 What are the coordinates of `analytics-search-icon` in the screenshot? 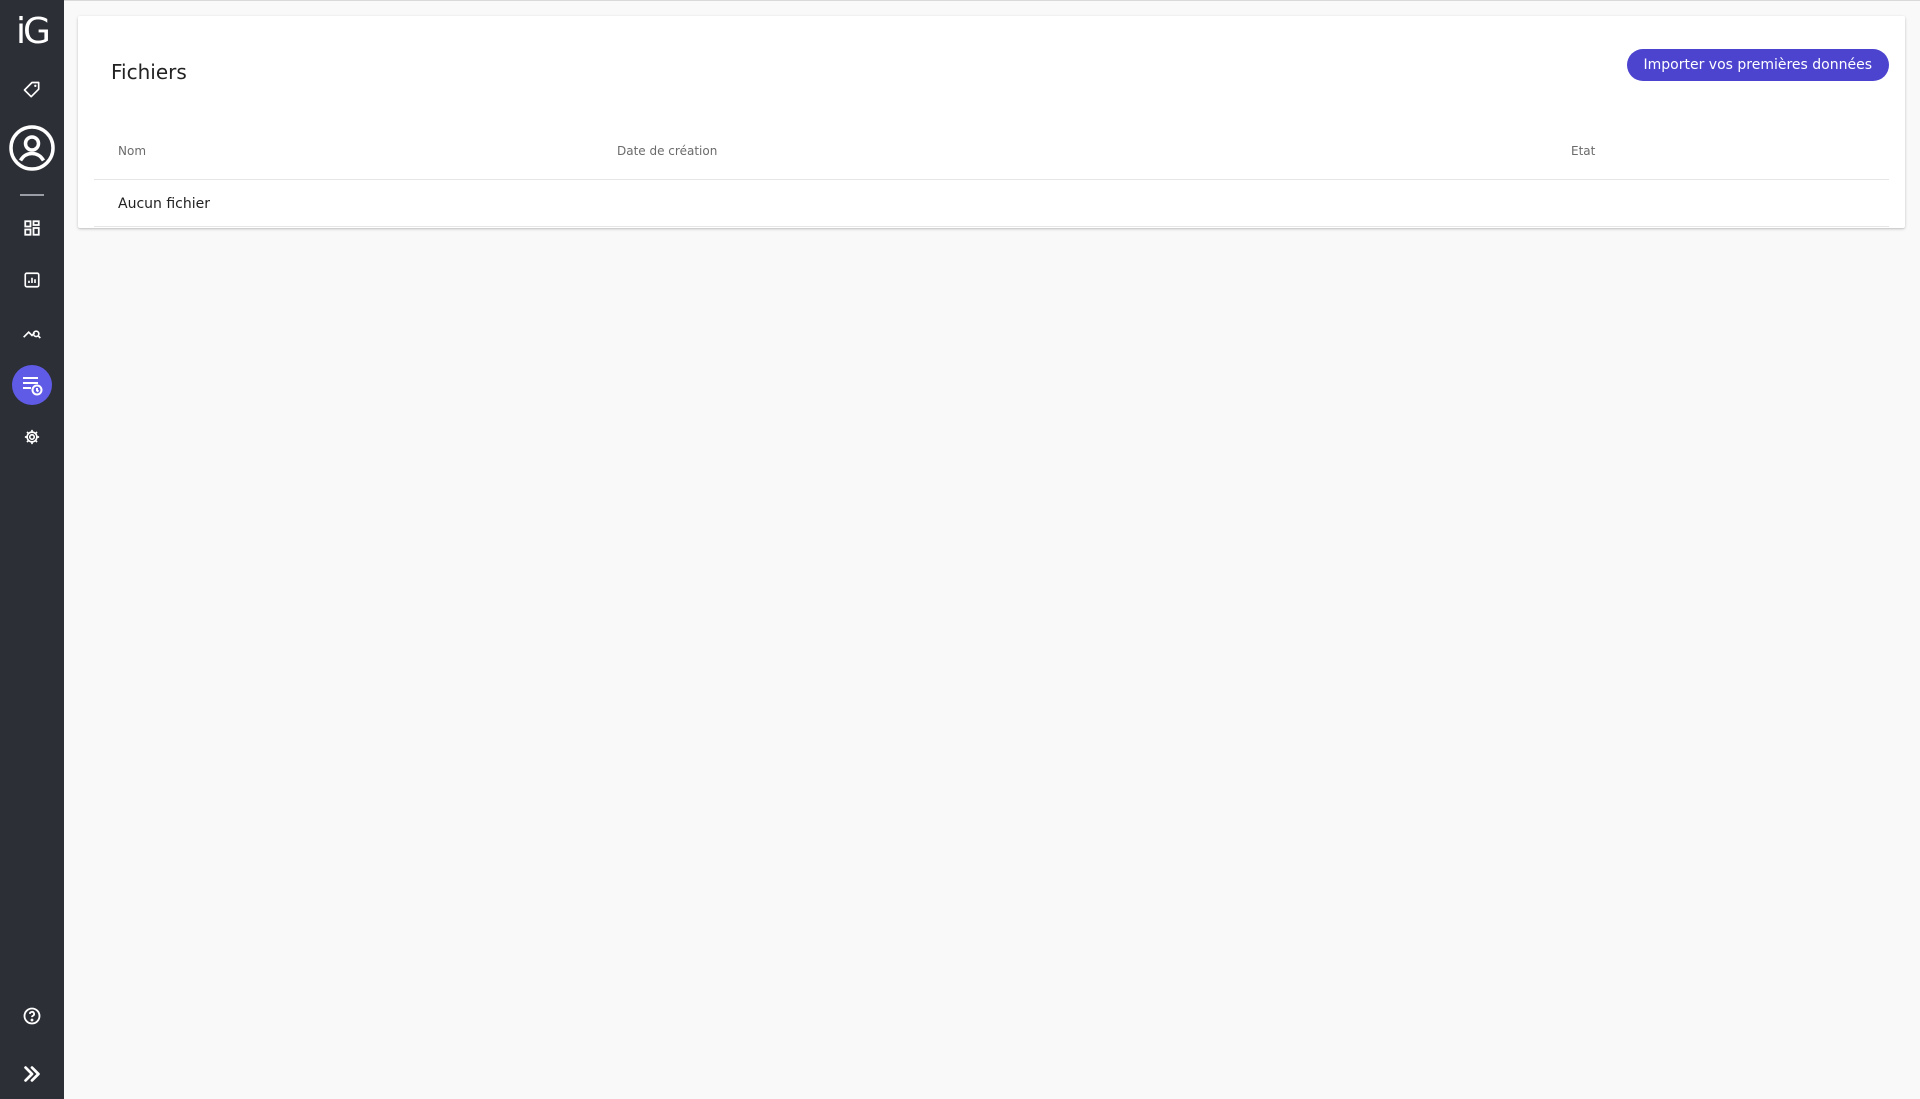 It's located at (32, 333).